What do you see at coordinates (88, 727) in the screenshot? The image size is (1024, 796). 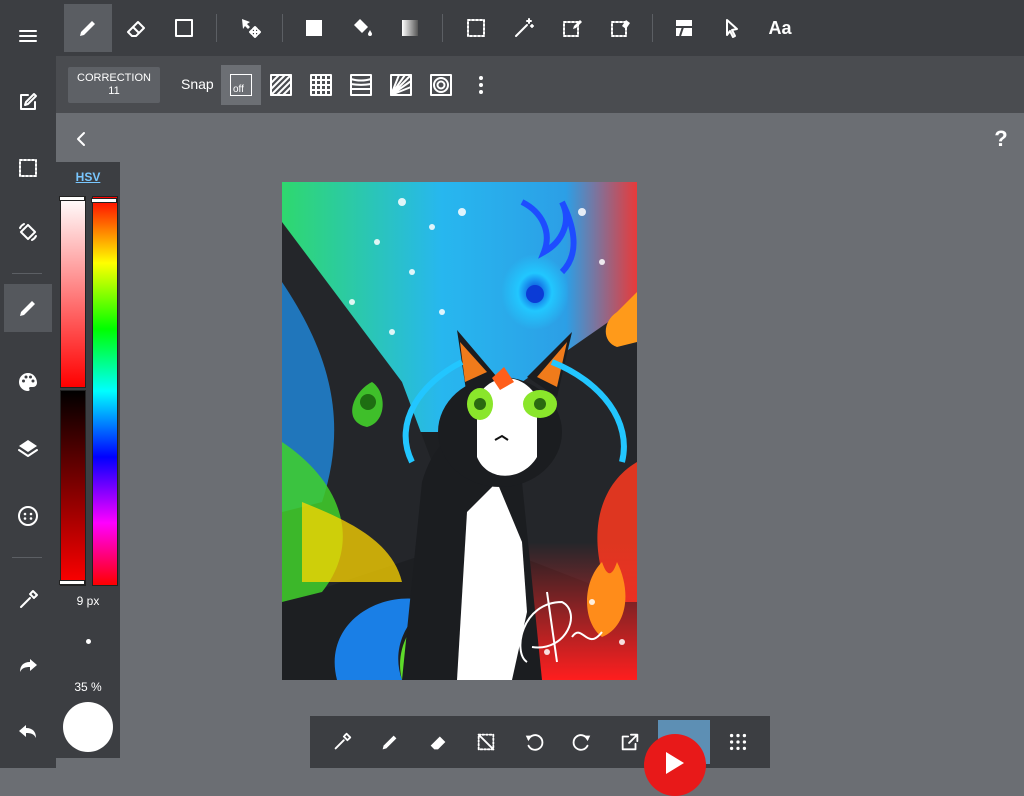 I see `current-color-swatch` at bounding box center [88, 727].